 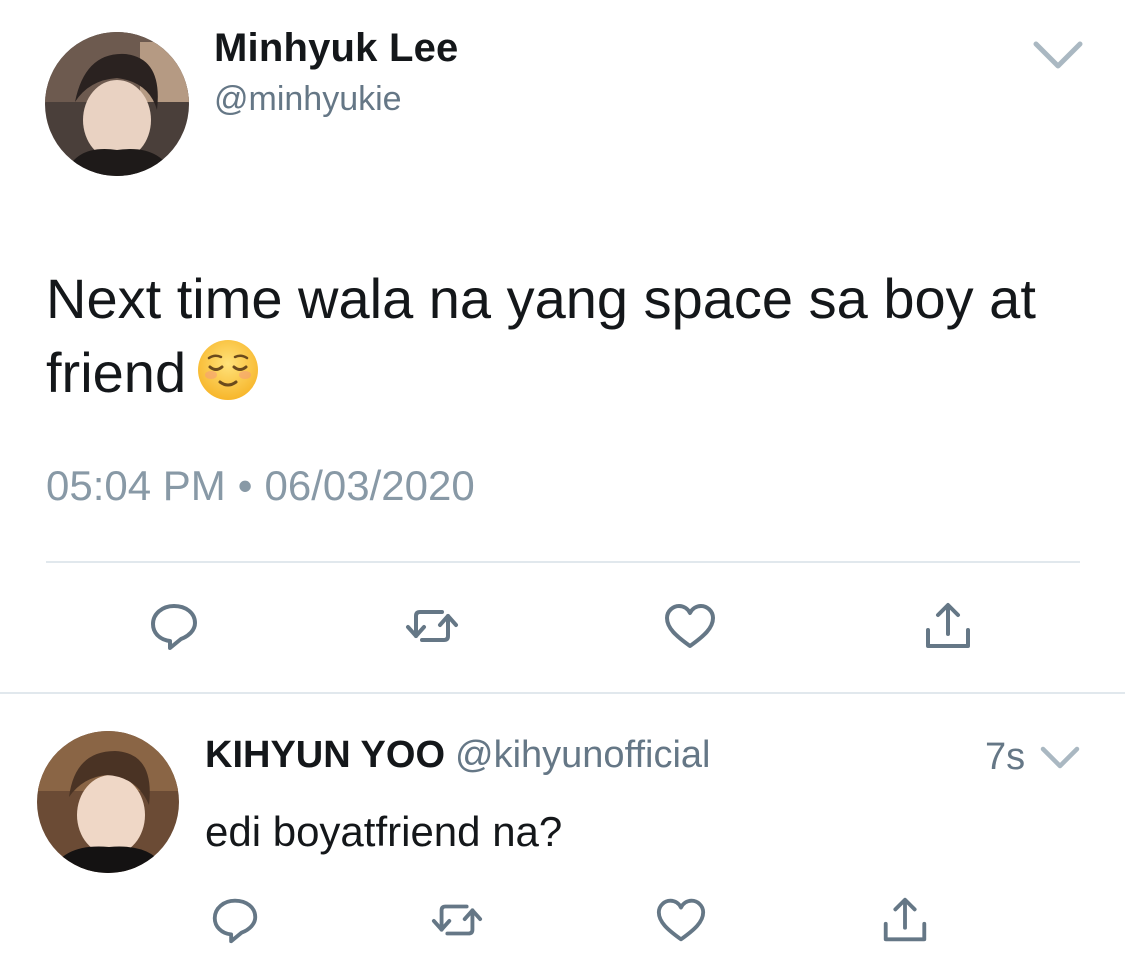 I want to click on reply-tweet-header: KIHYUN YOO @kihyunofficial, so click(x=457, y=755).